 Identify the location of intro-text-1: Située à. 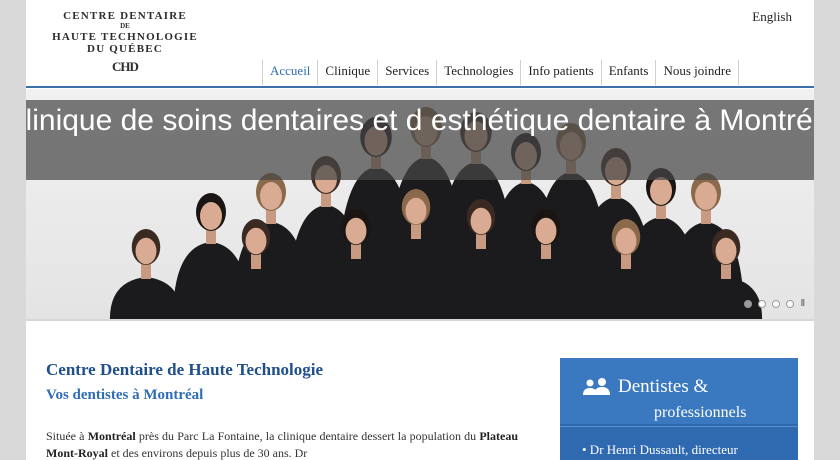
(65, 436).